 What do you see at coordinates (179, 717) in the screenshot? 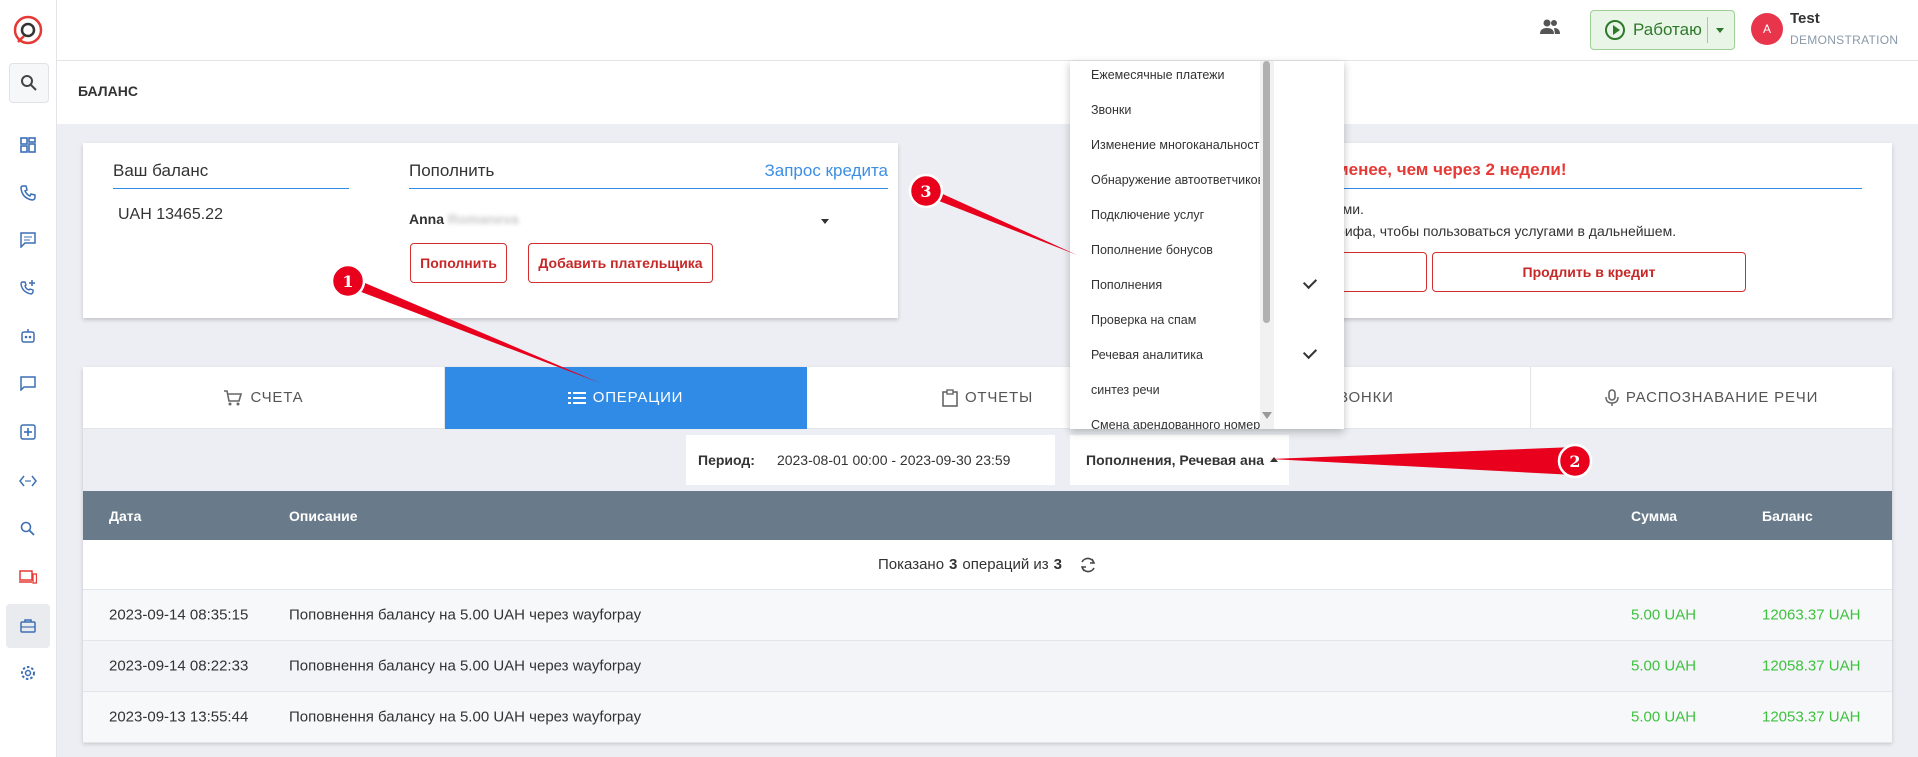
I see `row-date: 2023-09-13 13:55:44` at bounding box center [179, 717].